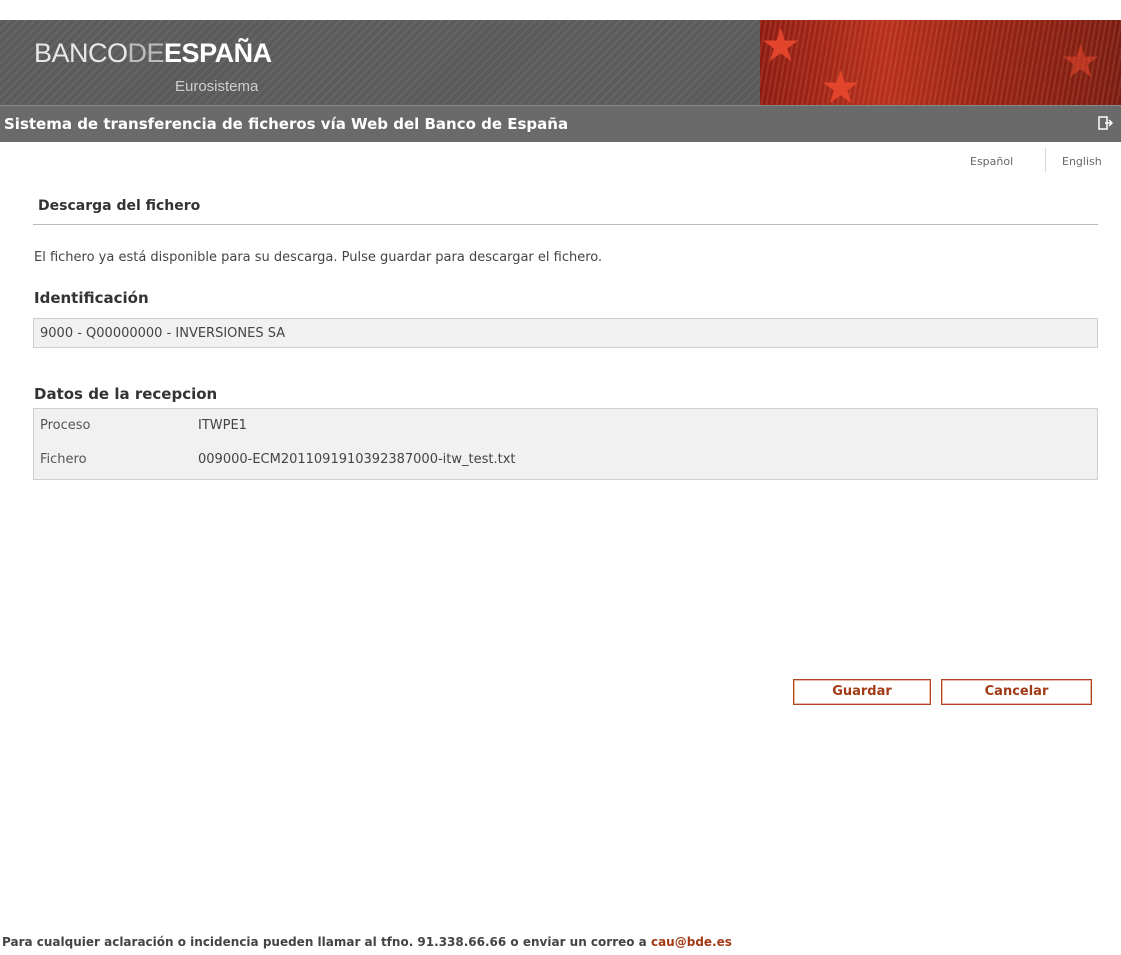  I want to click on language-divider, so click(1045, 160).